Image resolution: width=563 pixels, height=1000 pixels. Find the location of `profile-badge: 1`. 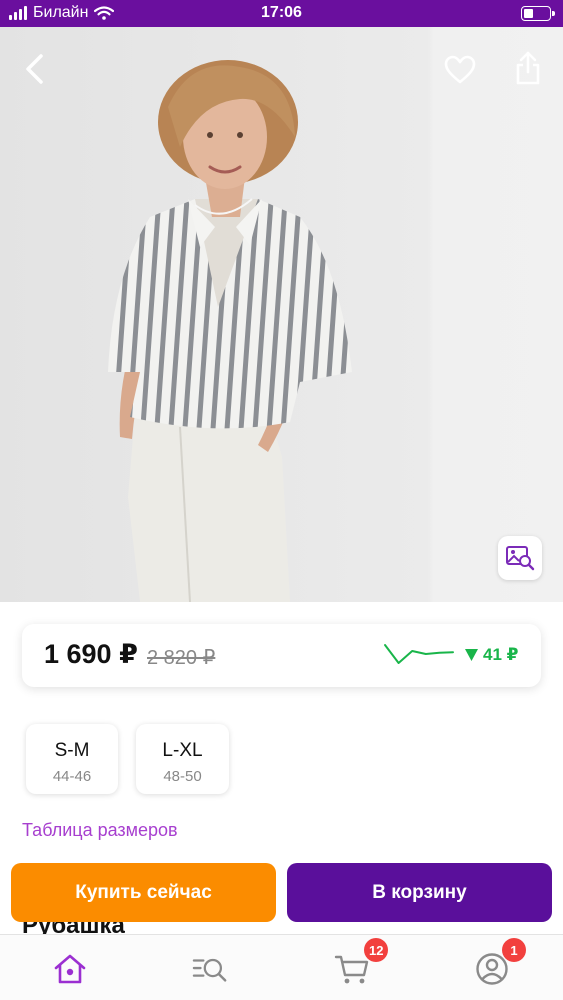

profile-badge: 1 is located at coordinates (514, 950).